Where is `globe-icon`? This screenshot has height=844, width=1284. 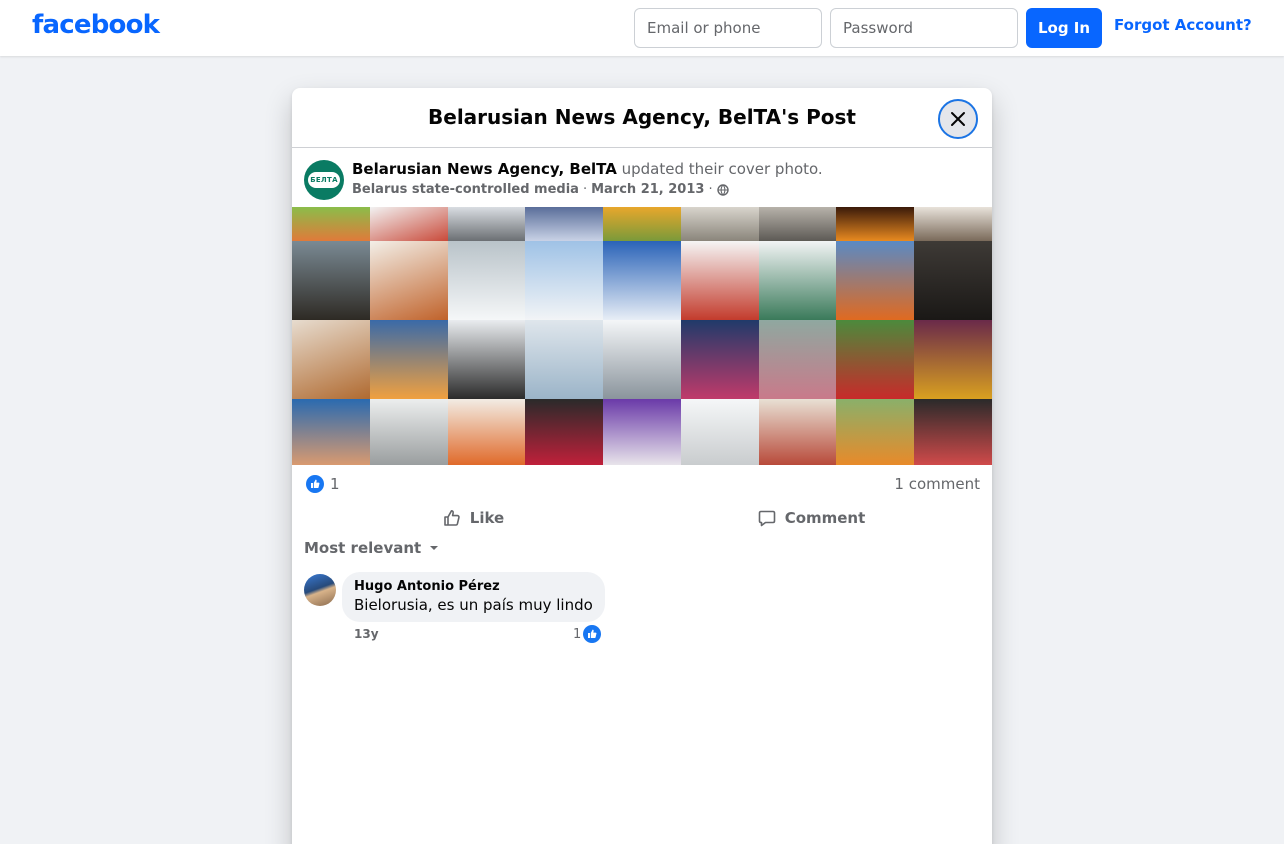
globe-icon is located at coordinates (722, 189).